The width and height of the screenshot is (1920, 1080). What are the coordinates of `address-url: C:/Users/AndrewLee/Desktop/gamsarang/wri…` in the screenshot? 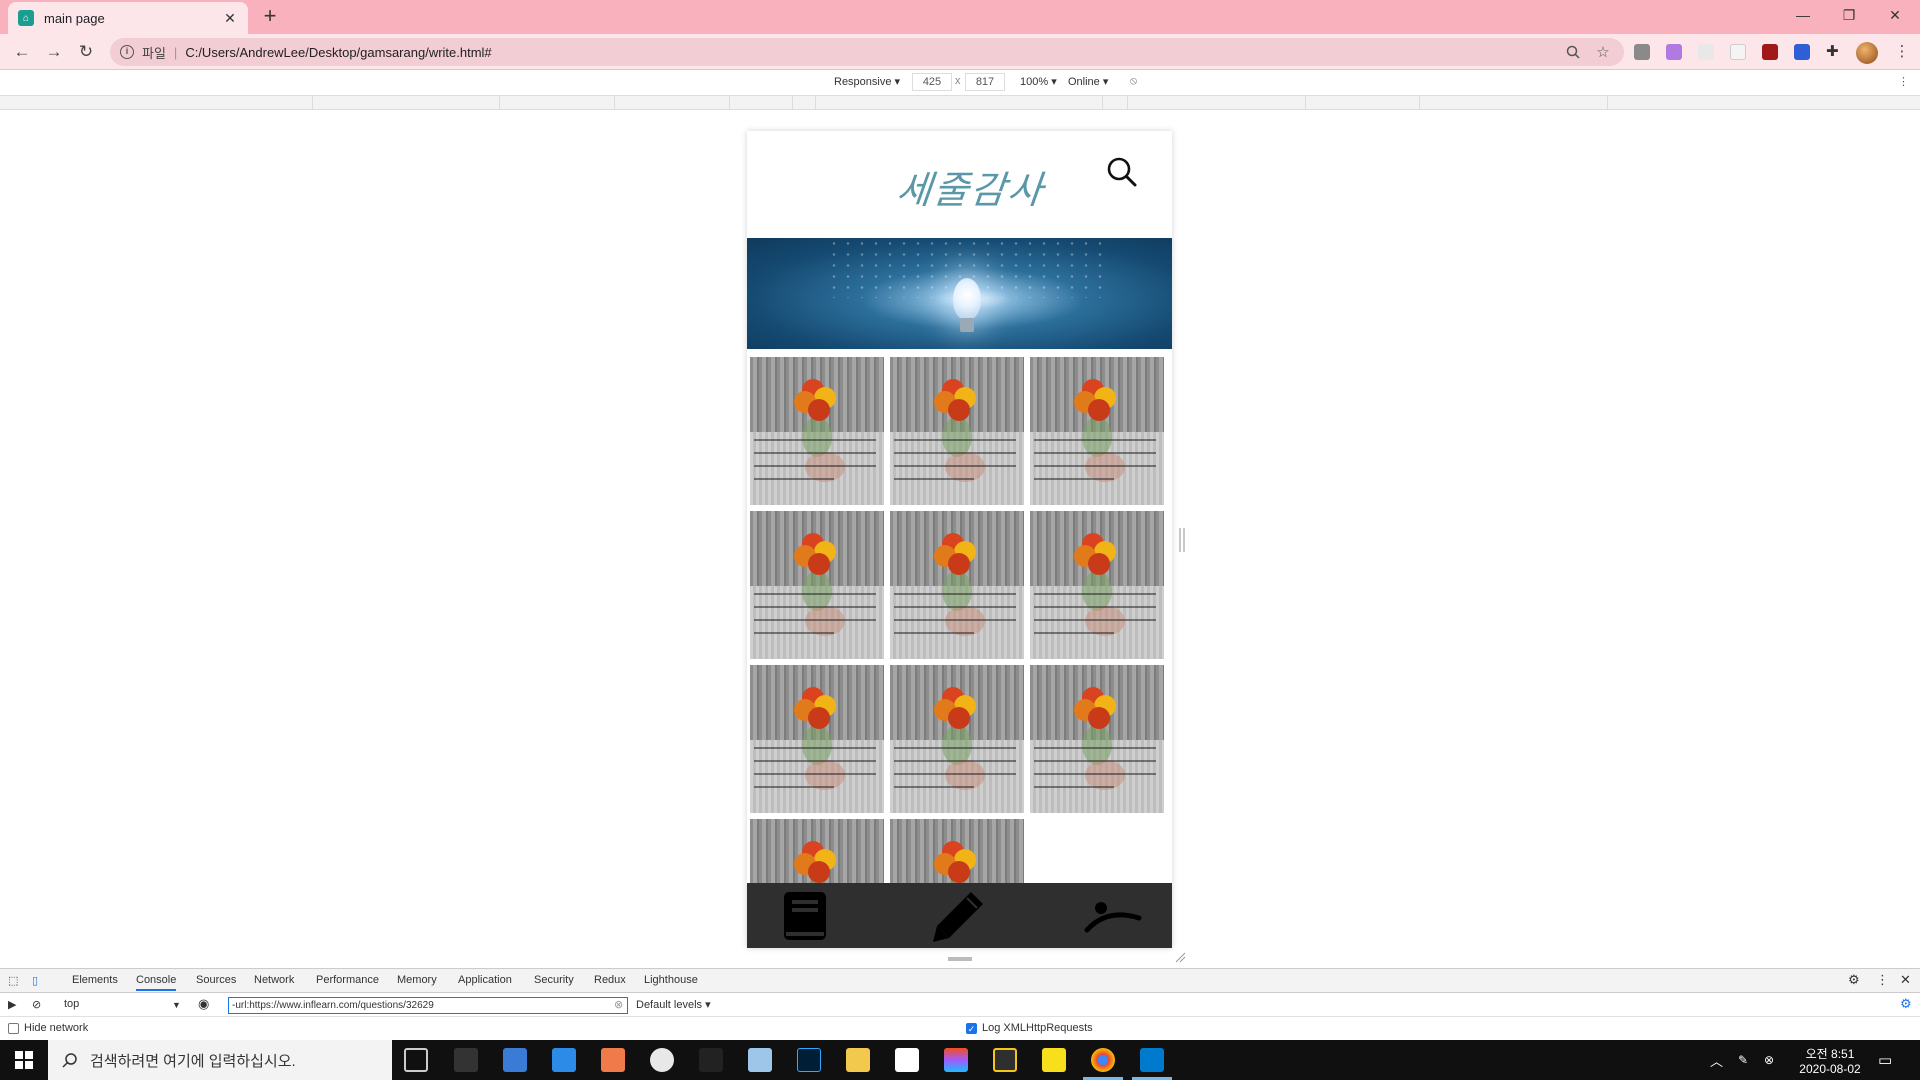 It's located at (869, 52).